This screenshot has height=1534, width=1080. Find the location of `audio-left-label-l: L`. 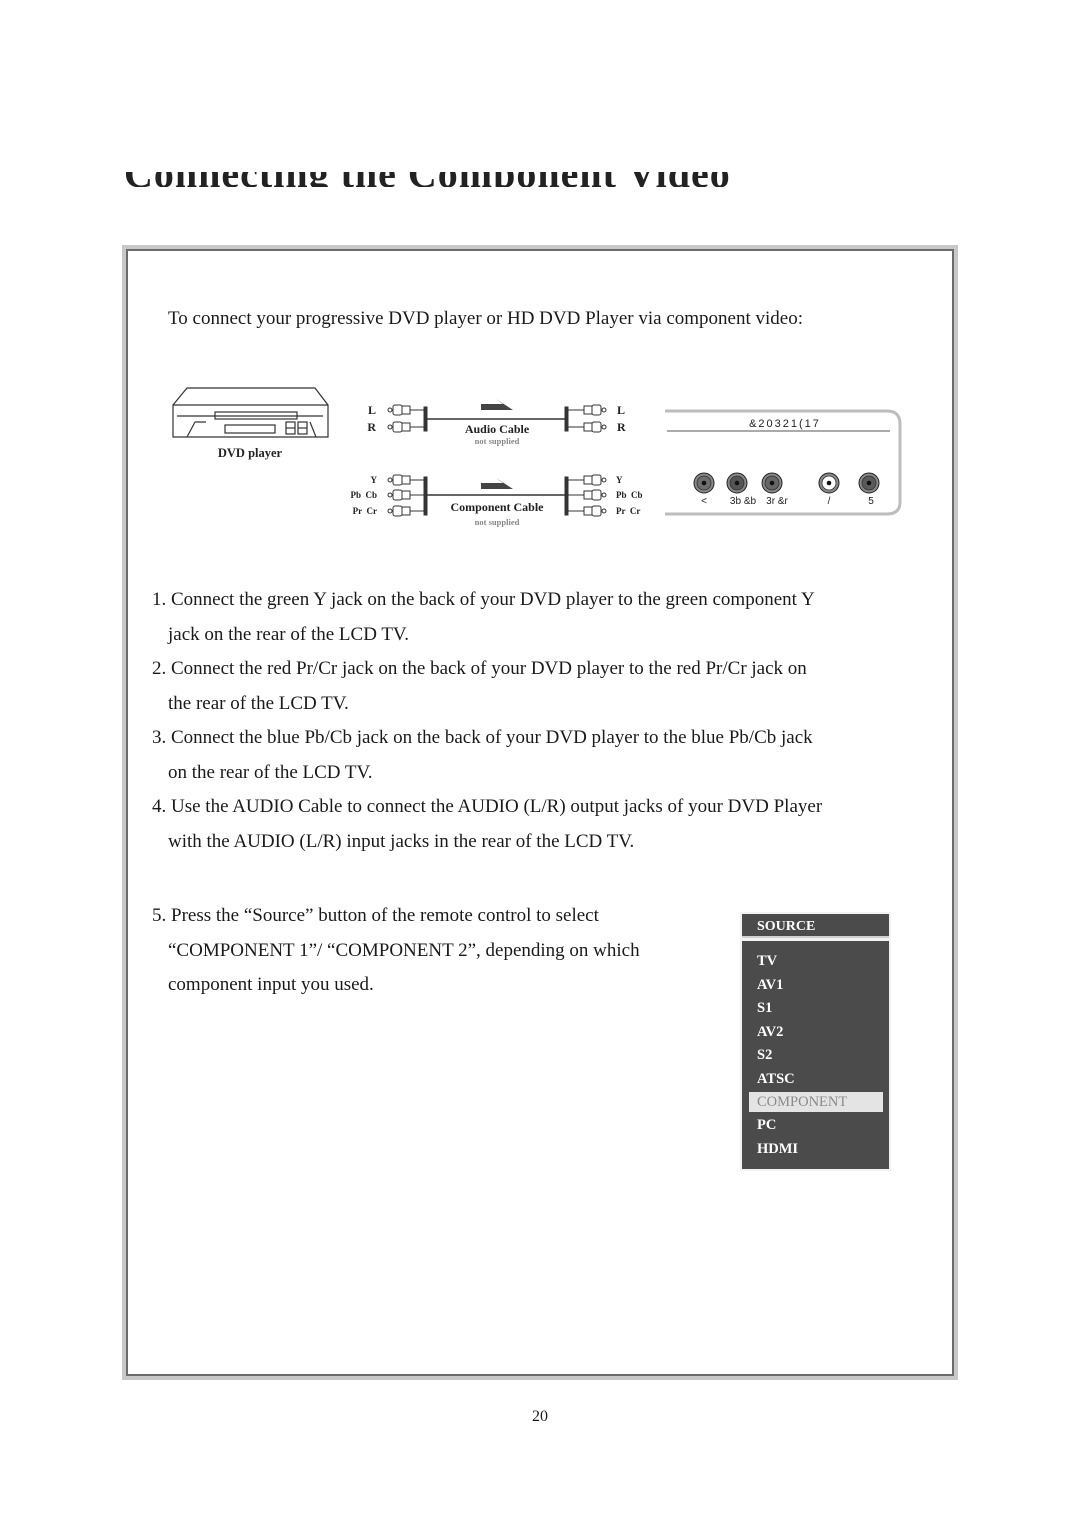

audio-left-label-l: L is located at coordinates (372, 410).